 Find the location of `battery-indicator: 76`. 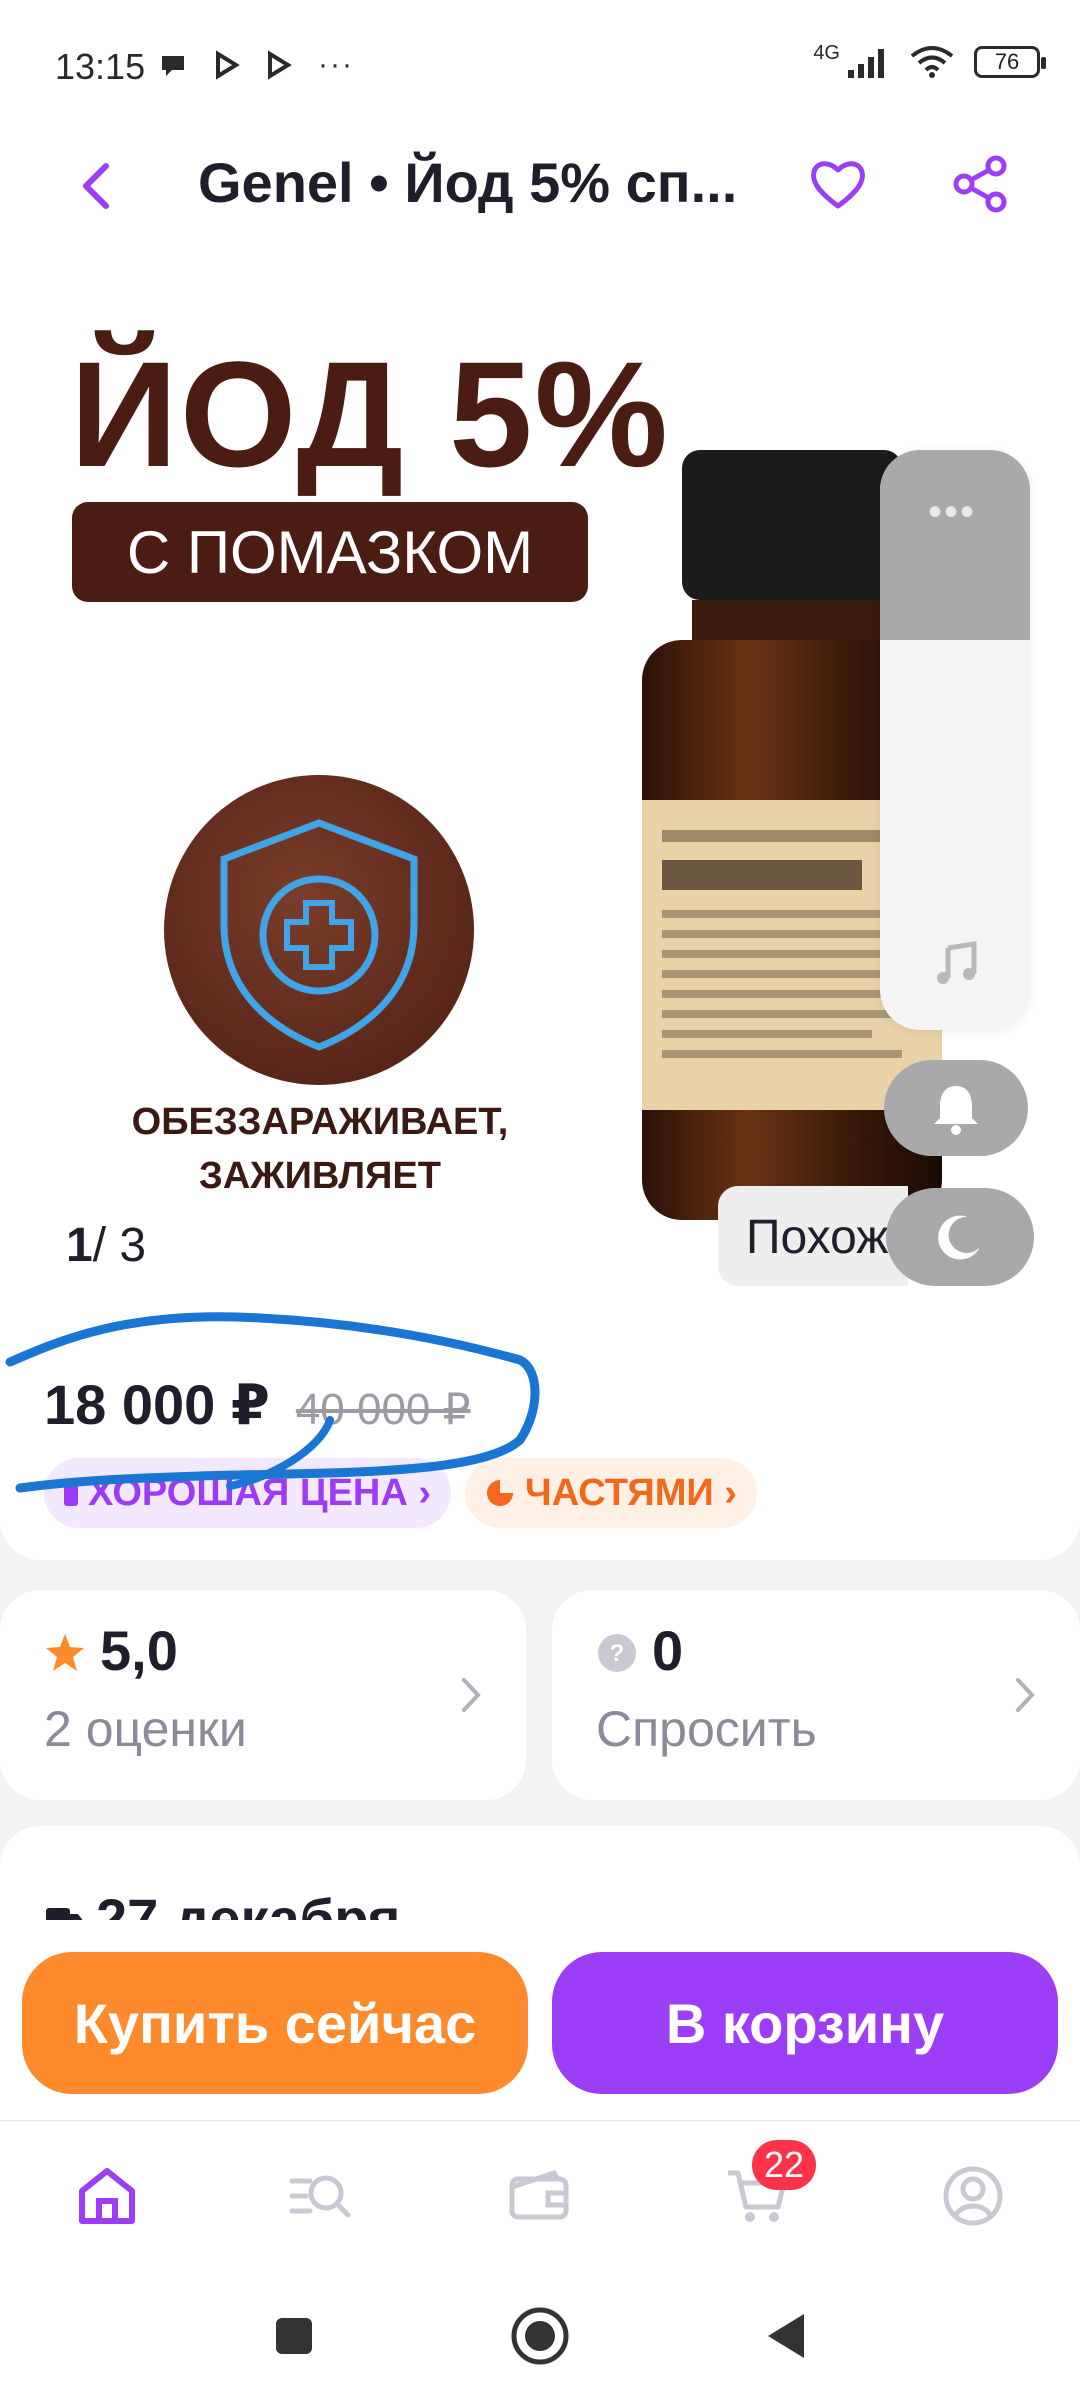

battery-indicator: 76 is located at coordinates (1010, 62).